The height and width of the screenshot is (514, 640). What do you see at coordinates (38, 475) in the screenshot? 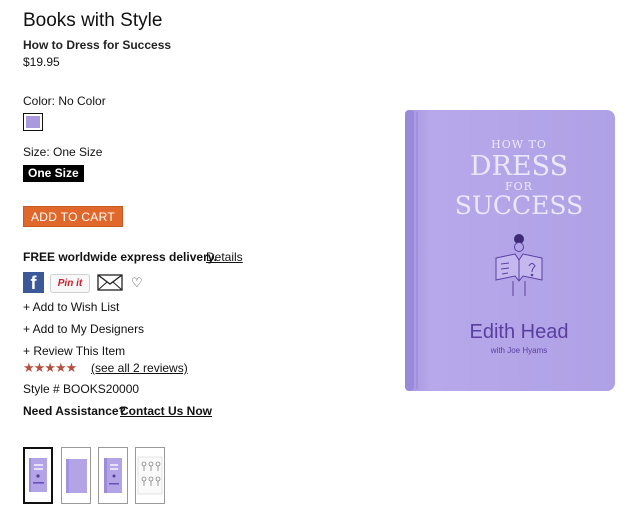
I see `thumbnail-front-cover` at bounding box center [38, 475].